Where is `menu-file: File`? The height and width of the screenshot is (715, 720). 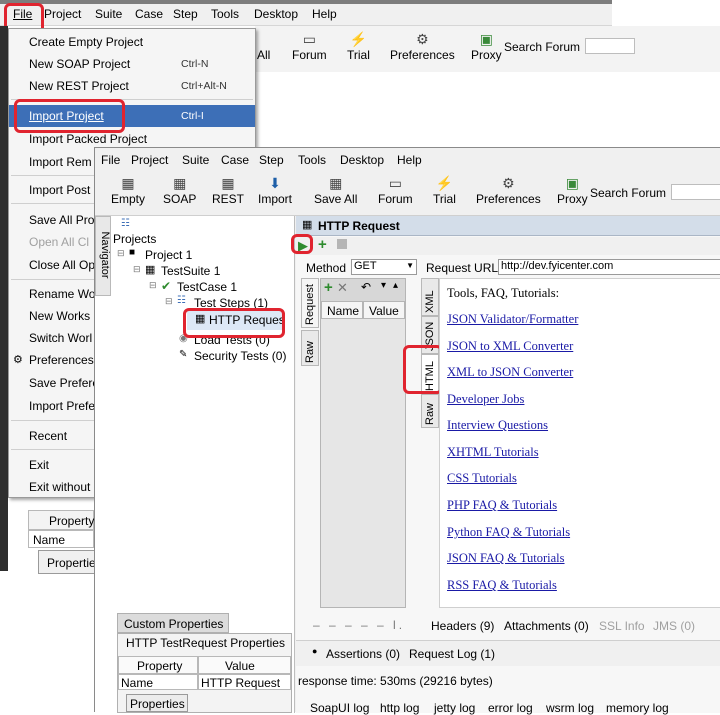
menu-file: File is located at coordinates (110, 160).